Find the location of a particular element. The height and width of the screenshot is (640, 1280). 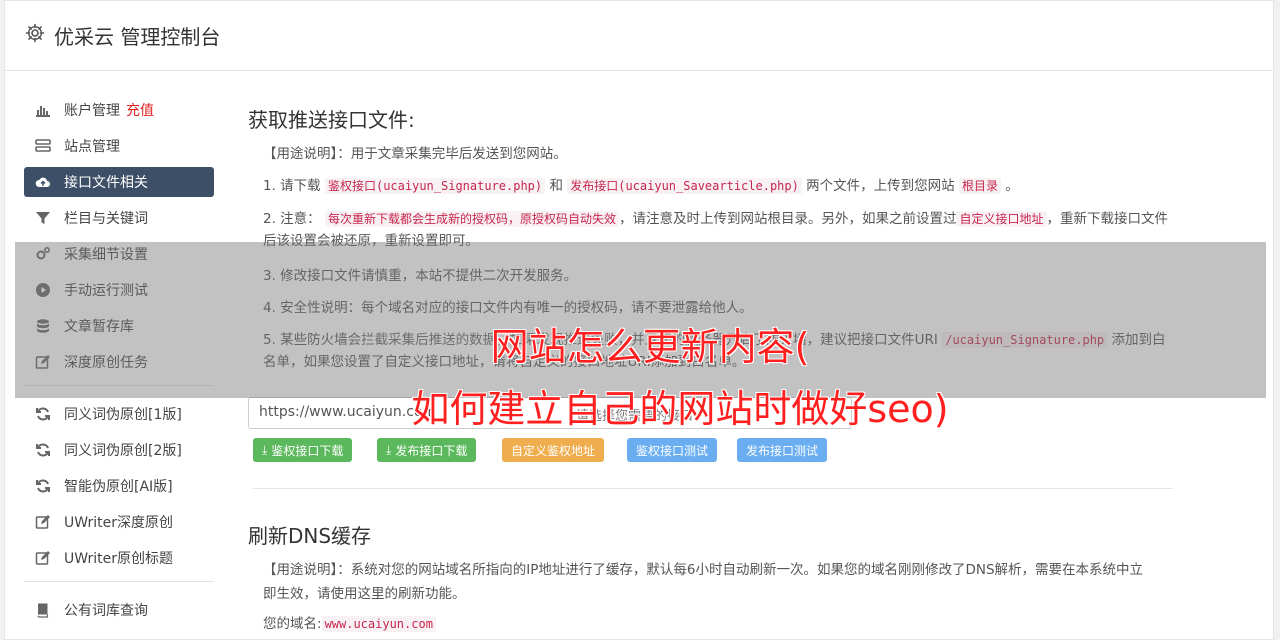

bar-chart-icon is located at coordinates (43, 111).